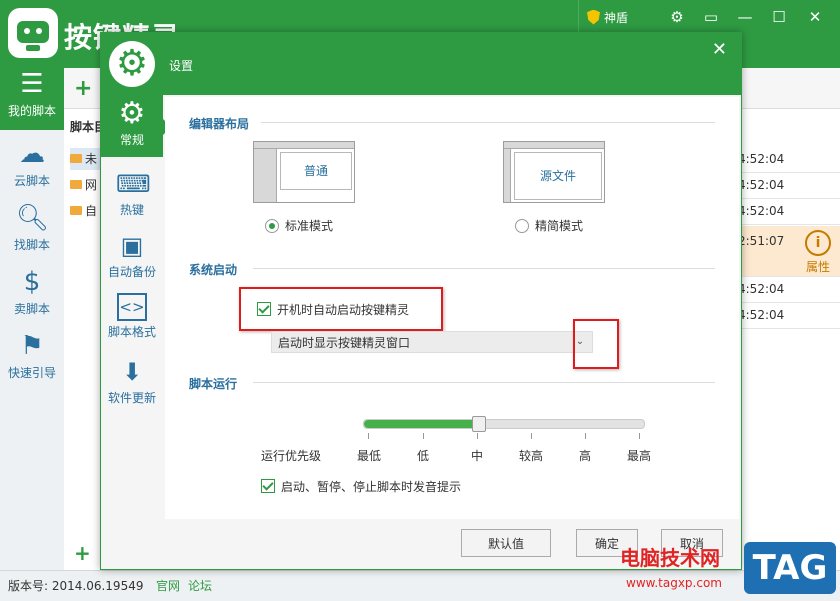  I want to click on dialog-close-icon: ✕, so click(719, 49).